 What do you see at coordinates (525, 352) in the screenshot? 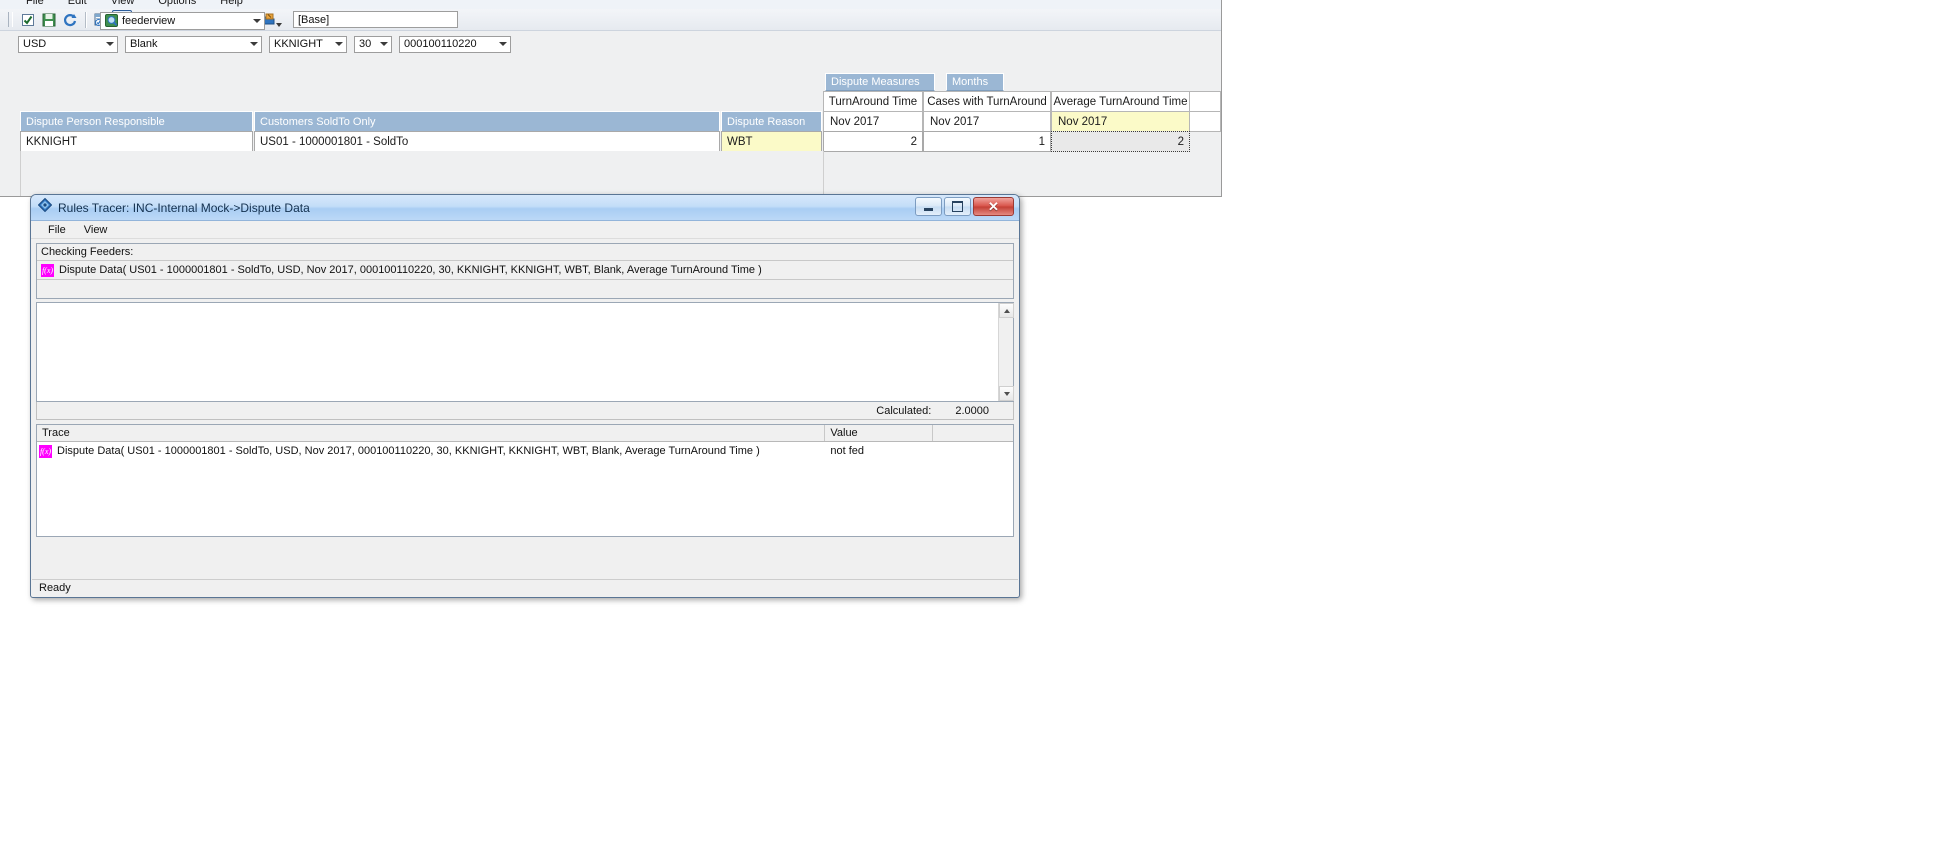
I see `rule-detail-pane` at bounding box center [525, 352].